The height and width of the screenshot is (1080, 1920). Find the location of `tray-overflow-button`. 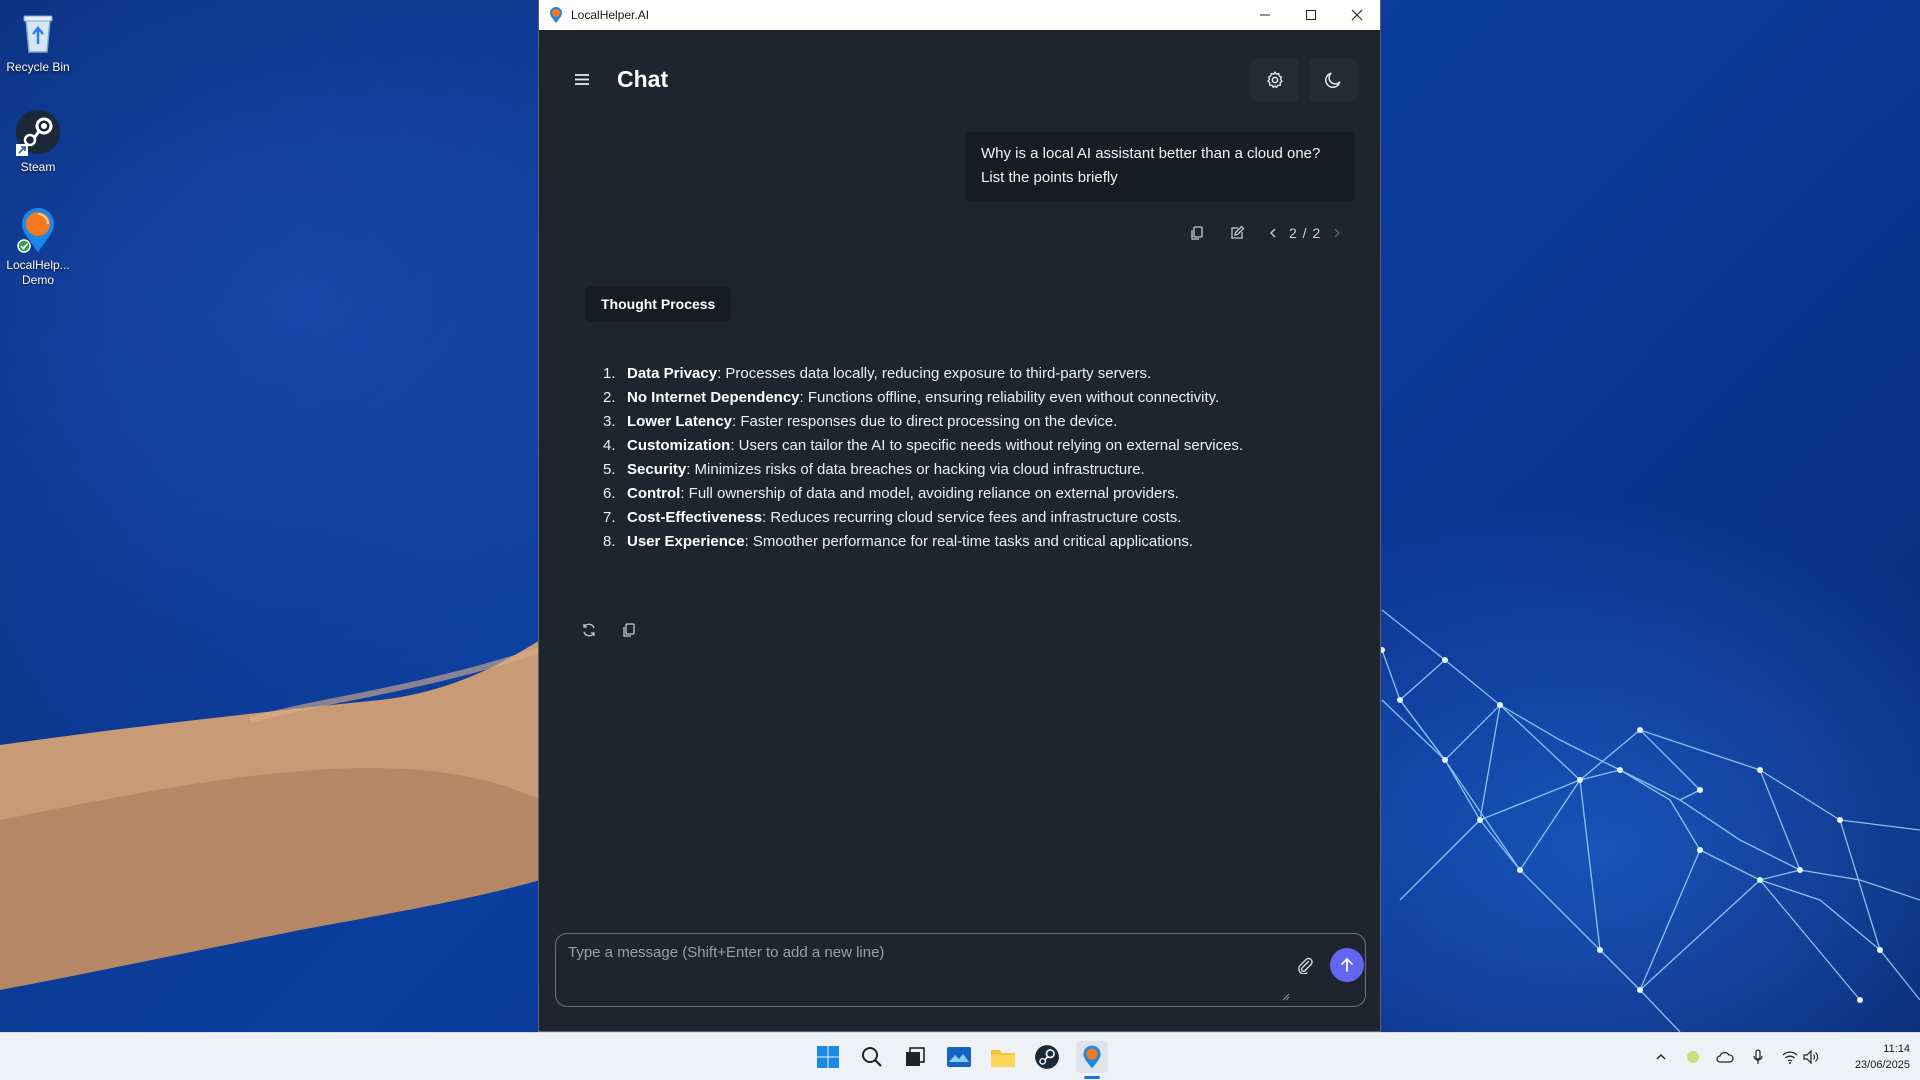

tray-overflow-button is located at coordinates (1661, 1057).